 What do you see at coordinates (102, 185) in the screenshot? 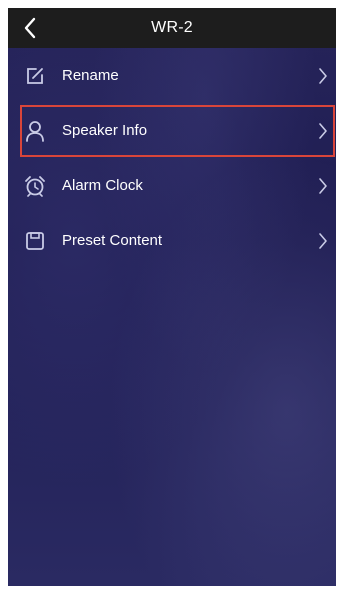
I see `menu-item-label: Alarm Clock` at bounding box center [102, 185].